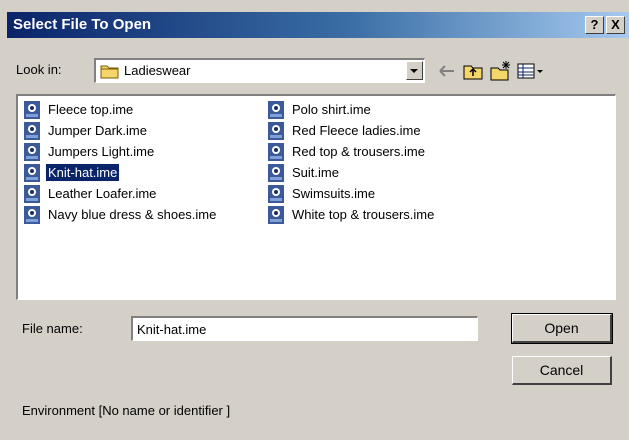 This screenshot has height=440, width=629. What do you see at coordinates (356, 130) in the screenshot?
I see `file-name: Red Fleece ladies.ime` at bounding box center [356, 130].